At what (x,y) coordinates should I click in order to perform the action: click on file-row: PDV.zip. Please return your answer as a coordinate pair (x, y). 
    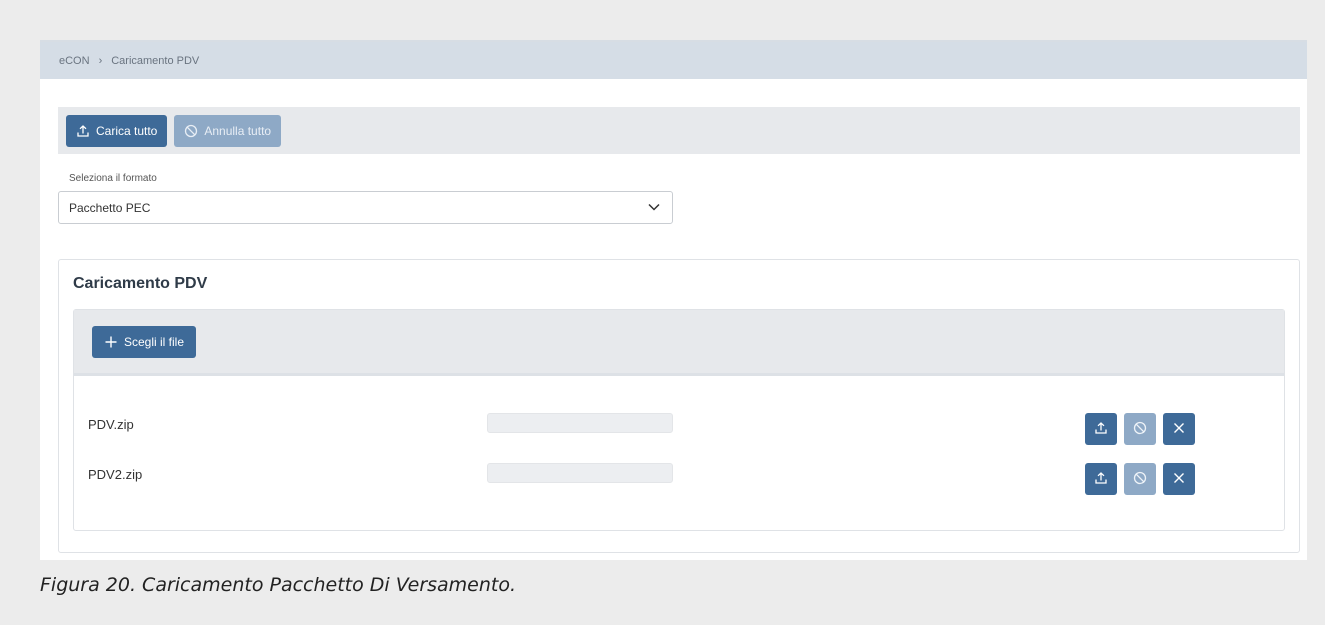
    Looking at the image, I should click on (679, 430).